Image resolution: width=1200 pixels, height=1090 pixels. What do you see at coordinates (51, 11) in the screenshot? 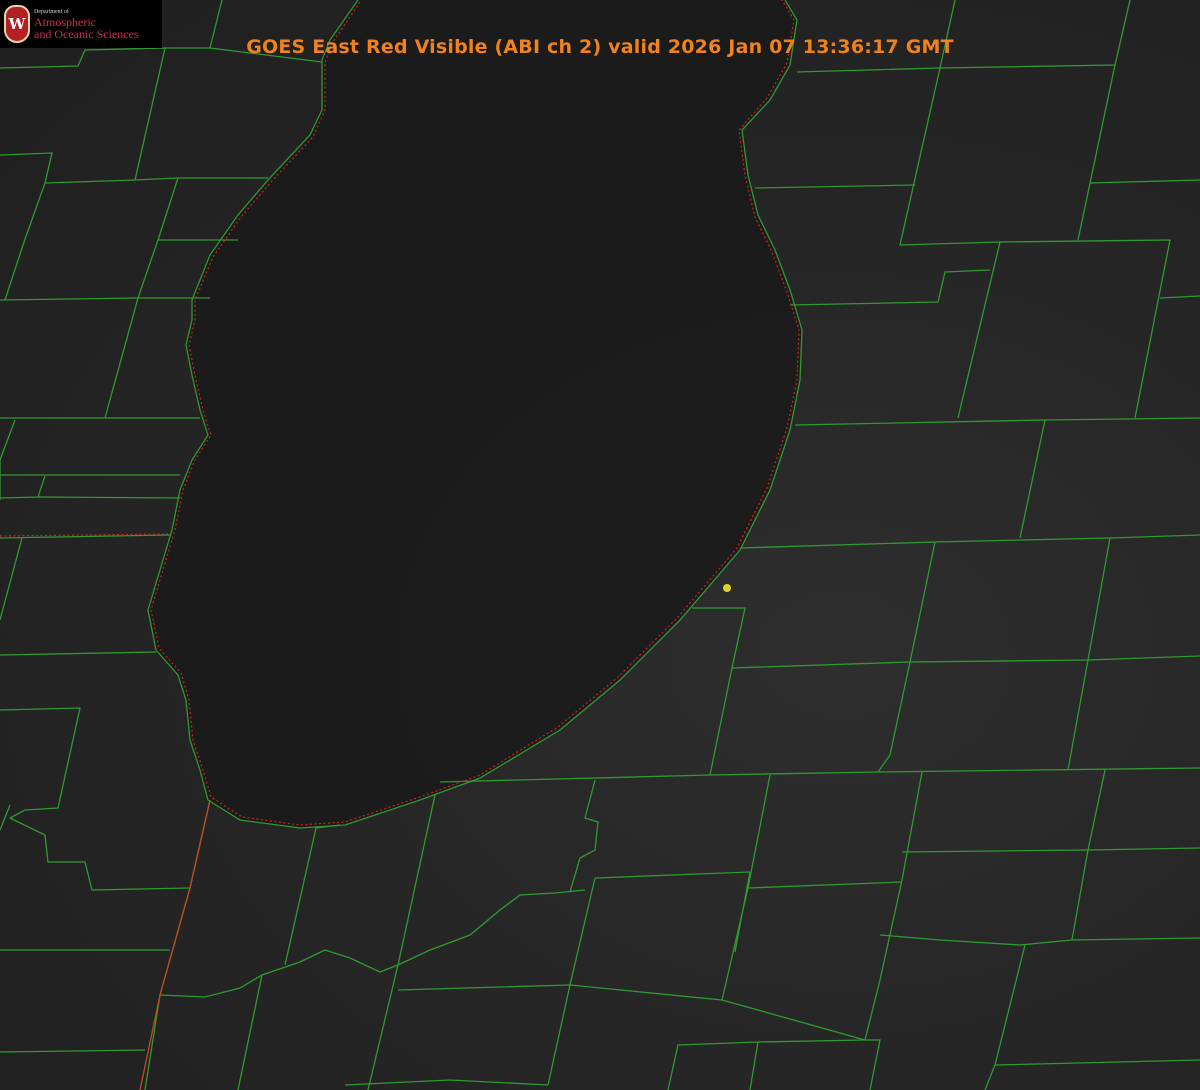
I see `logo-department: Department of` at bounding box center [51, 11].